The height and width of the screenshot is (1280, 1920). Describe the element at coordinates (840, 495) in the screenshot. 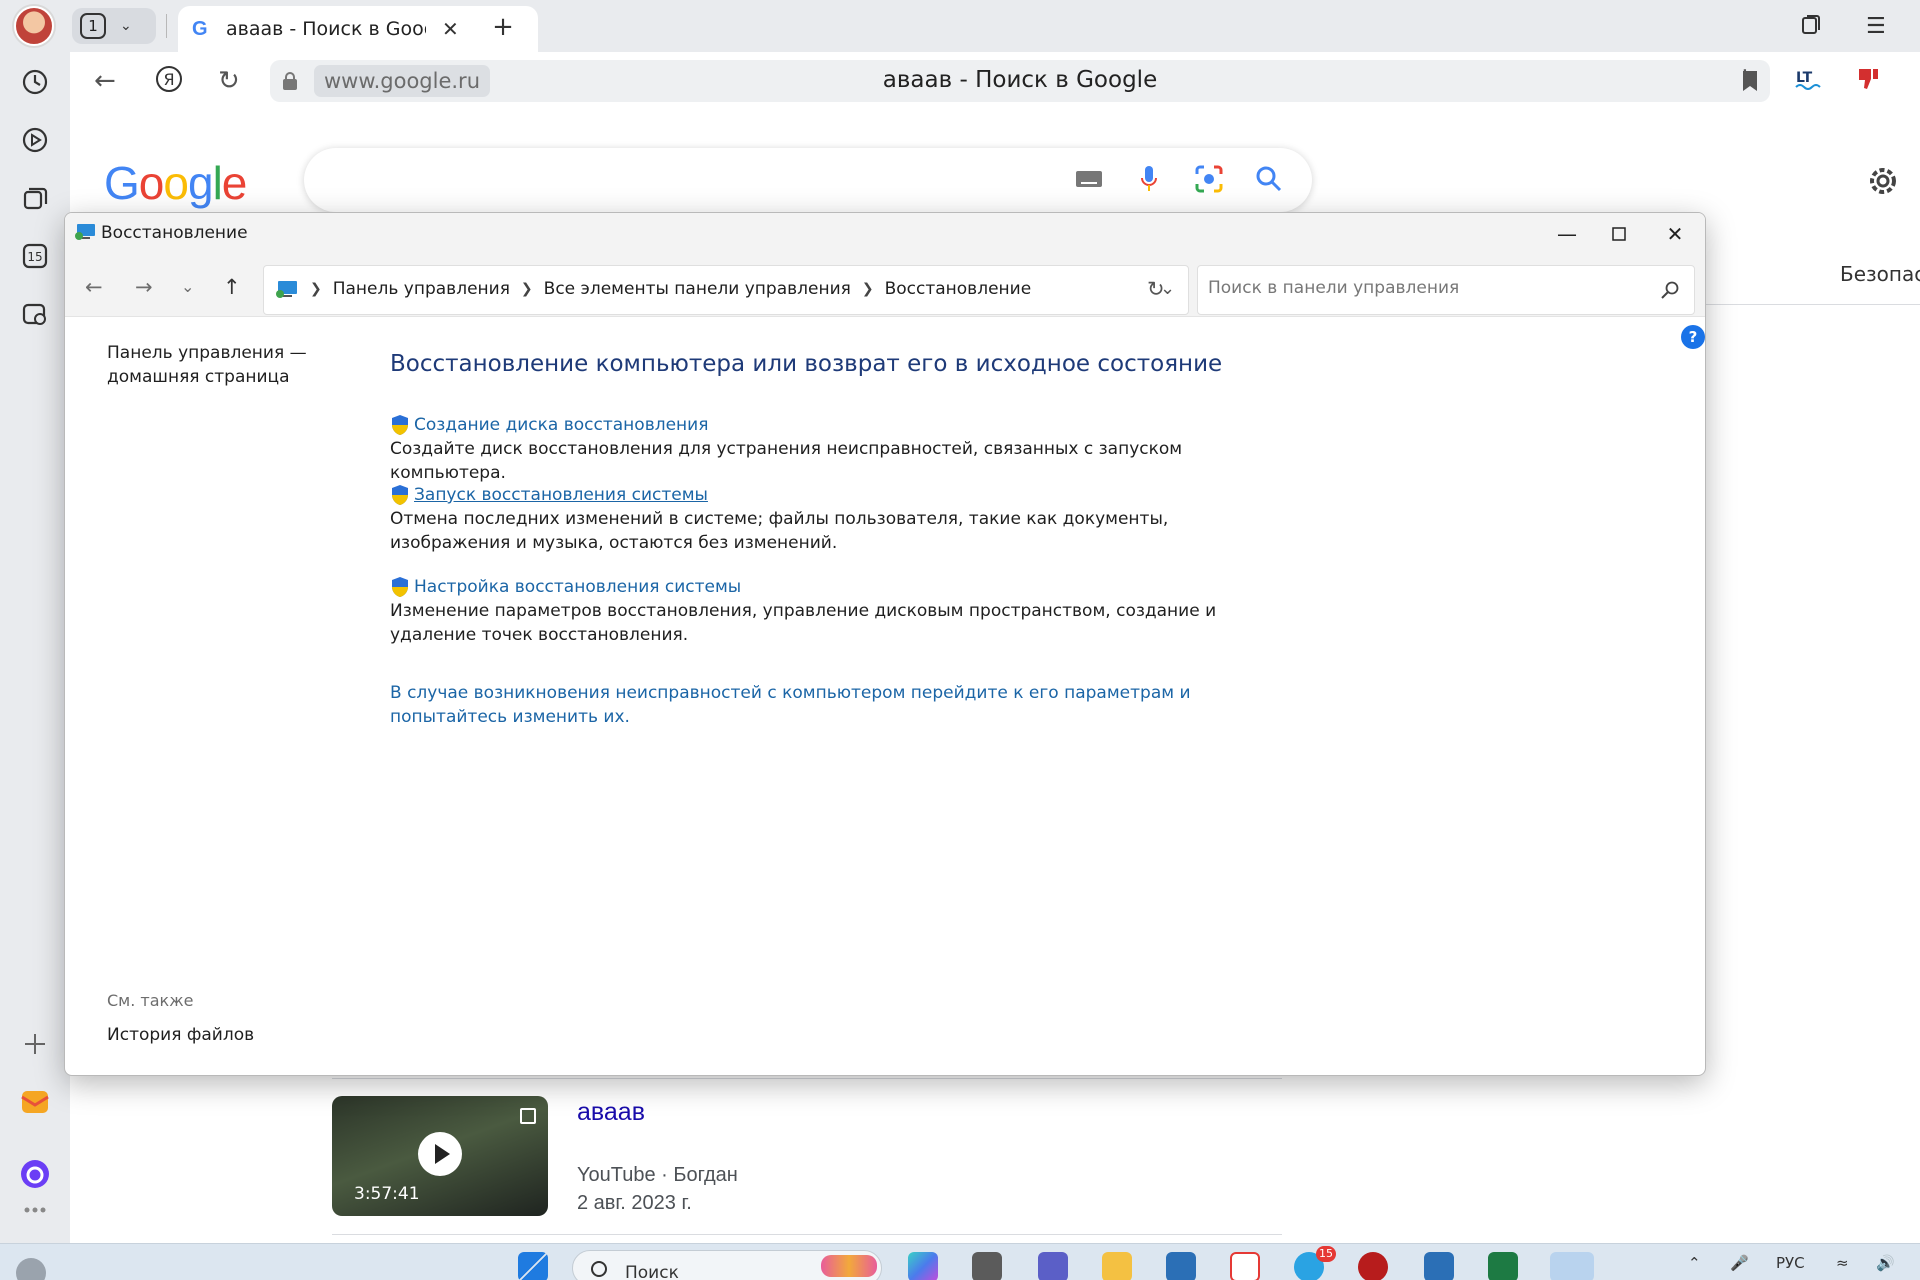

I see `start-system-restore-link: Запуск восстановления системы` at that location.